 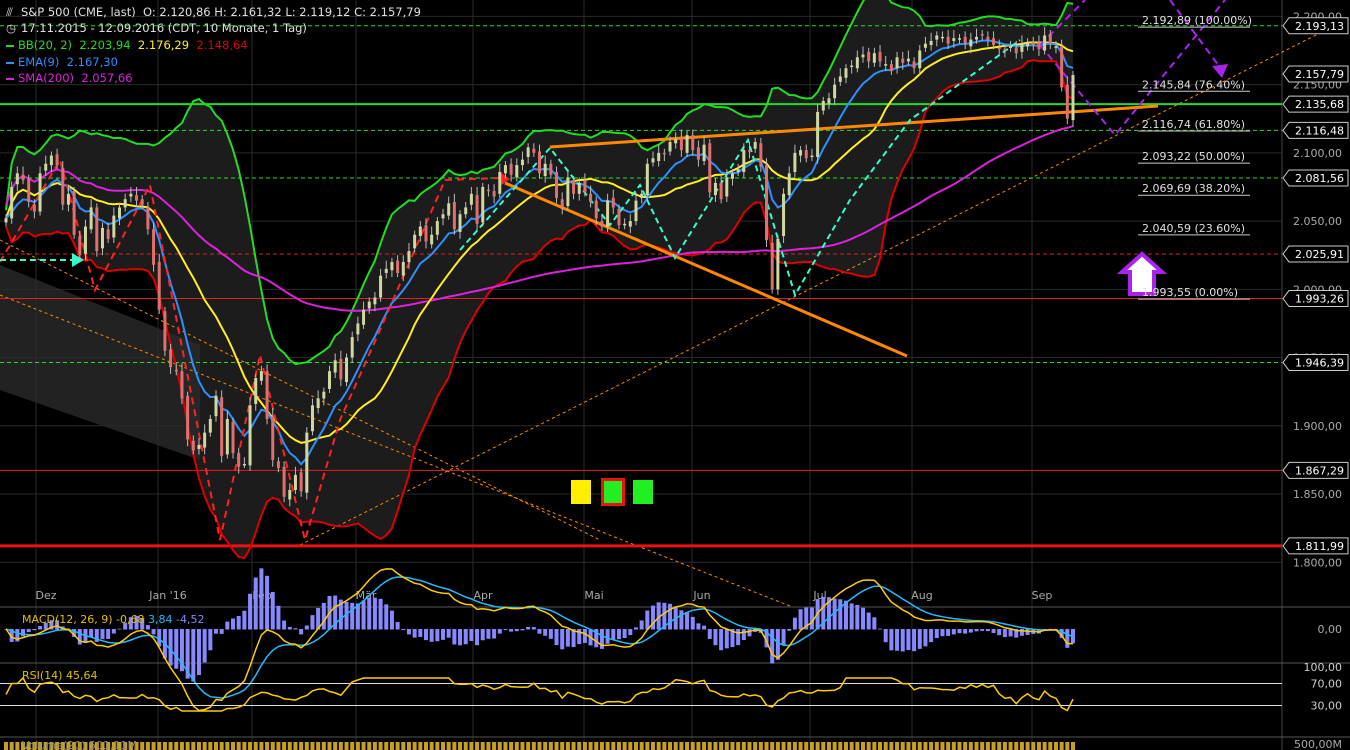 I want to click on signal-green-red-square, so click(x=613, y=492).